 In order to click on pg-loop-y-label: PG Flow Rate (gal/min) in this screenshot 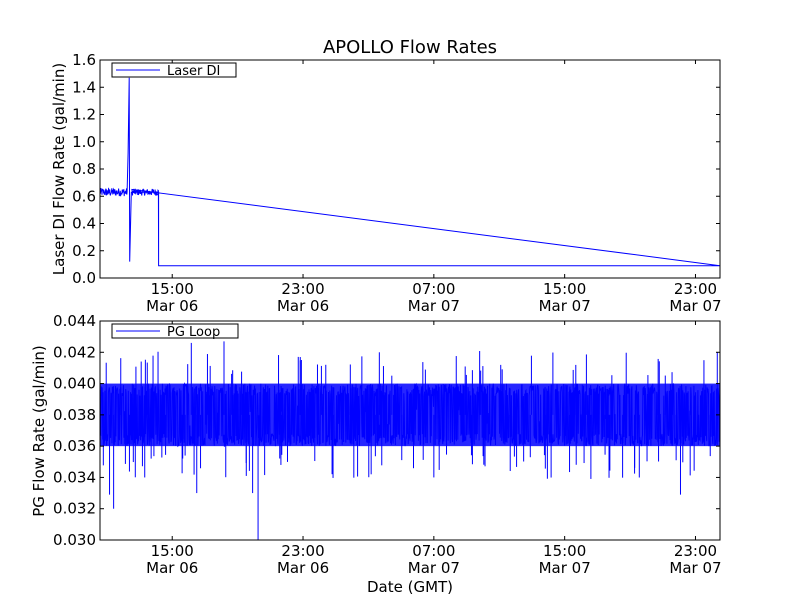, I will do `click(39, 431)`.